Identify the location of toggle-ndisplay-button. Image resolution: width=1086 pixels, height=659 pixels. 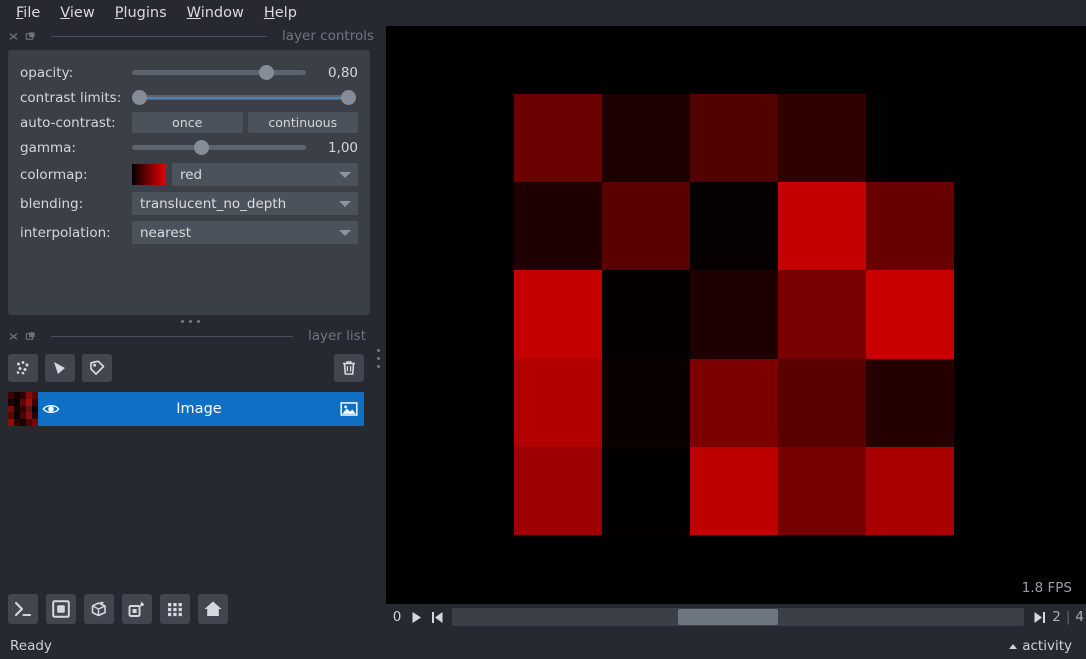
(61, 609).